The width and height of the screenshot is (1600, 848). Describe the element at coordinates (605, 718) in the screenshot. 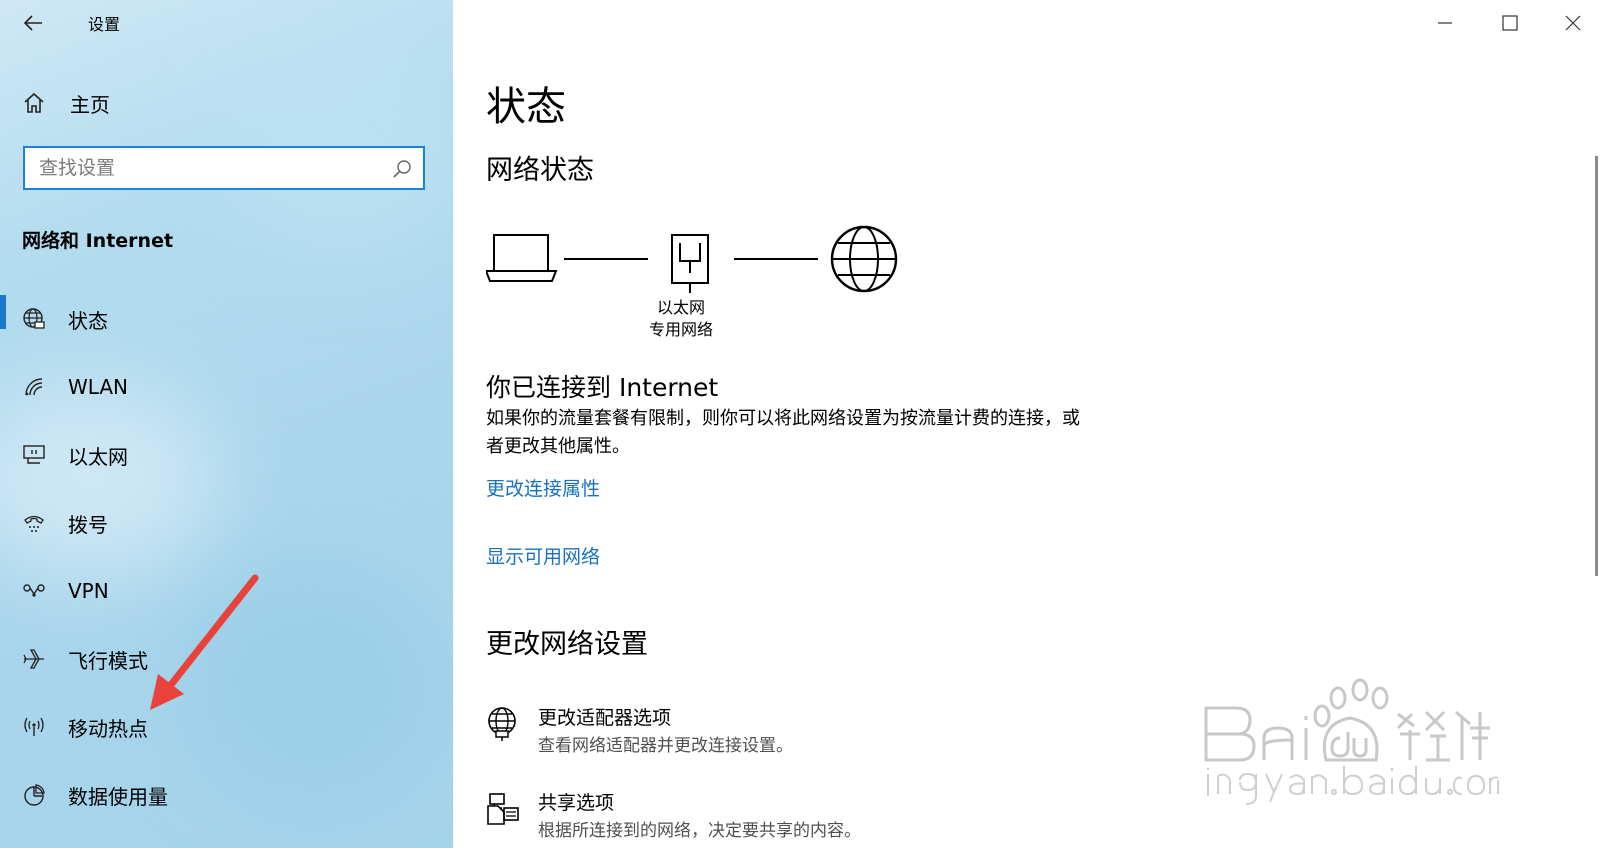

I see `setting-title: 更改适配器选项` at that location.